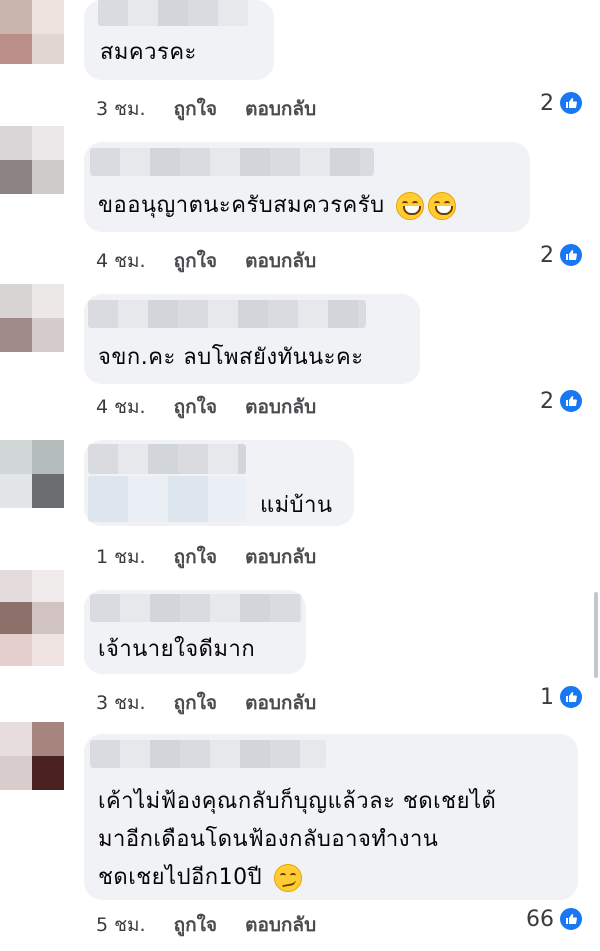 The image size is (600, 951). Describe the element at coordinates (121, 557) in the screenshot. I see `comment-time: 1 ชม.` at that location.